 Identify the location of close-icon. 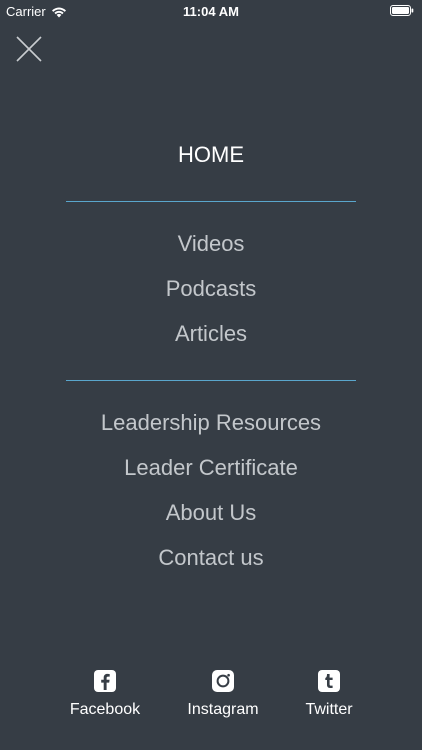
(29, 49).